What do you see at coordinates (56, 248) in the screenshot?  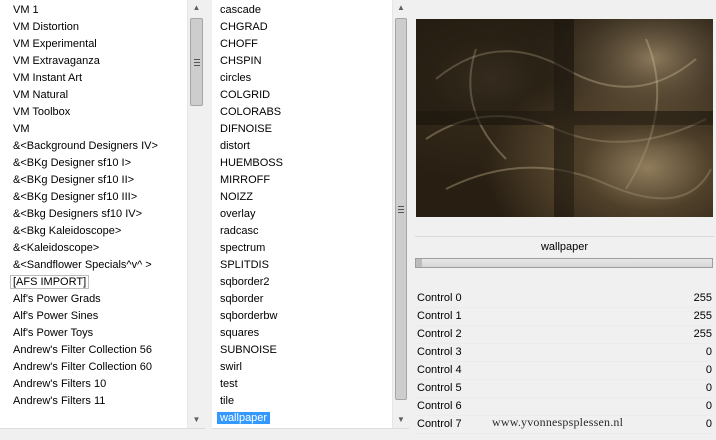 I see `filter-category-label: &<Kaleidoscope>` at bounding box center [56, 248].